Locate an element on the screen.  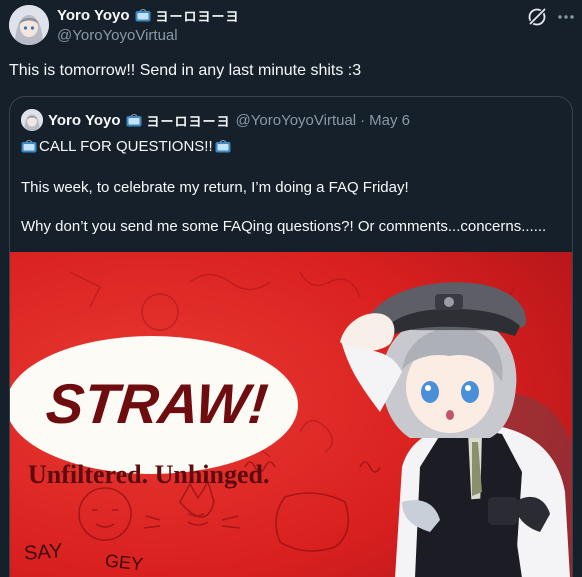
tweet-header: Yoro Yoyo ヨーロヨーヨ @YoroYoyoVirtual is located at coordinates (124, 25).